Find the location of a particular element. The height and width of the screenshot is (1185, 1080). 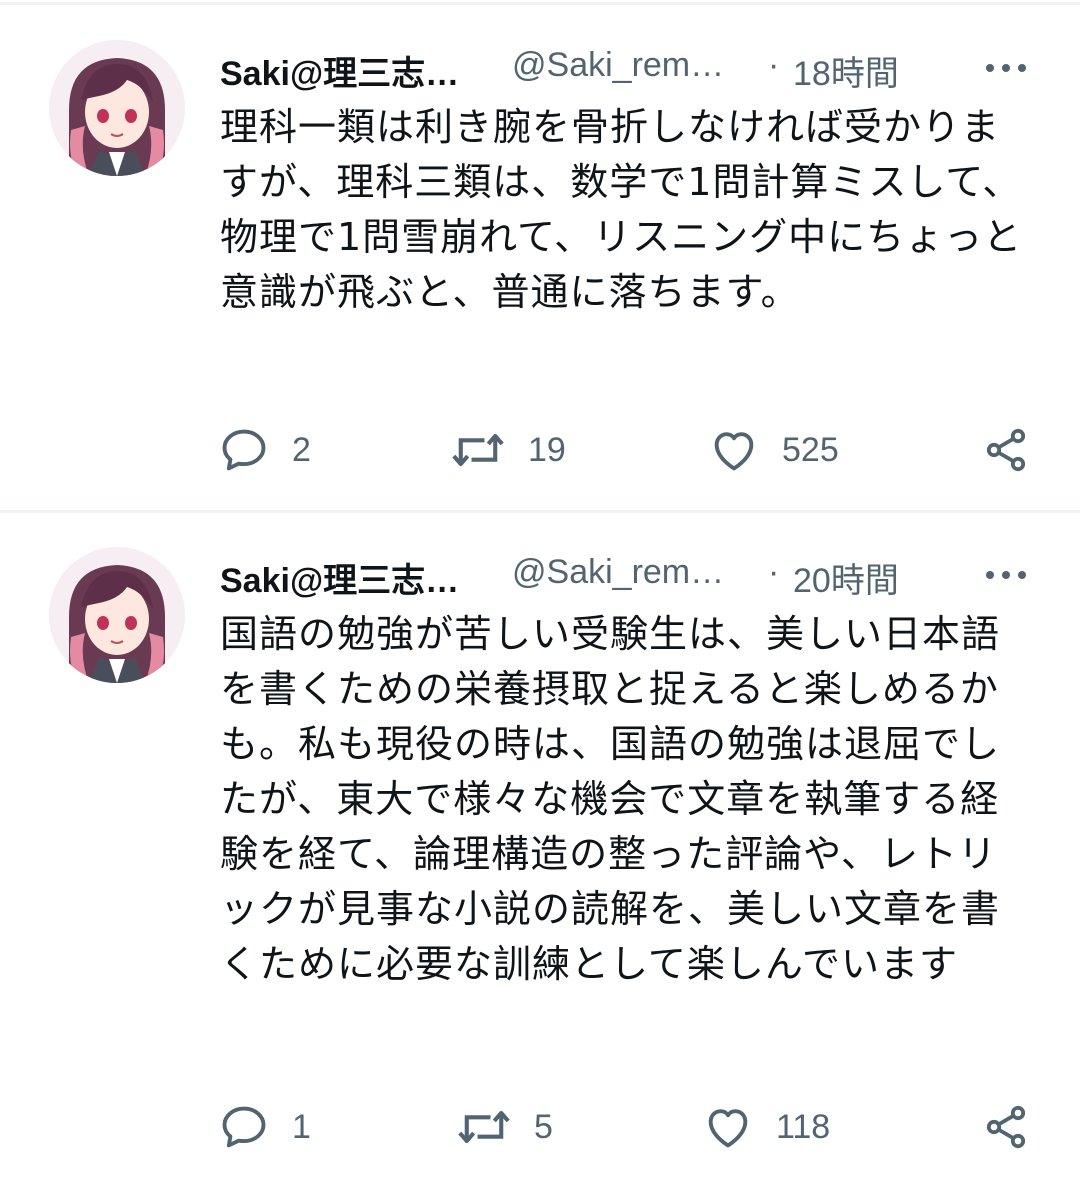

reply-count: 1 is located at coordinates (301, 1126).